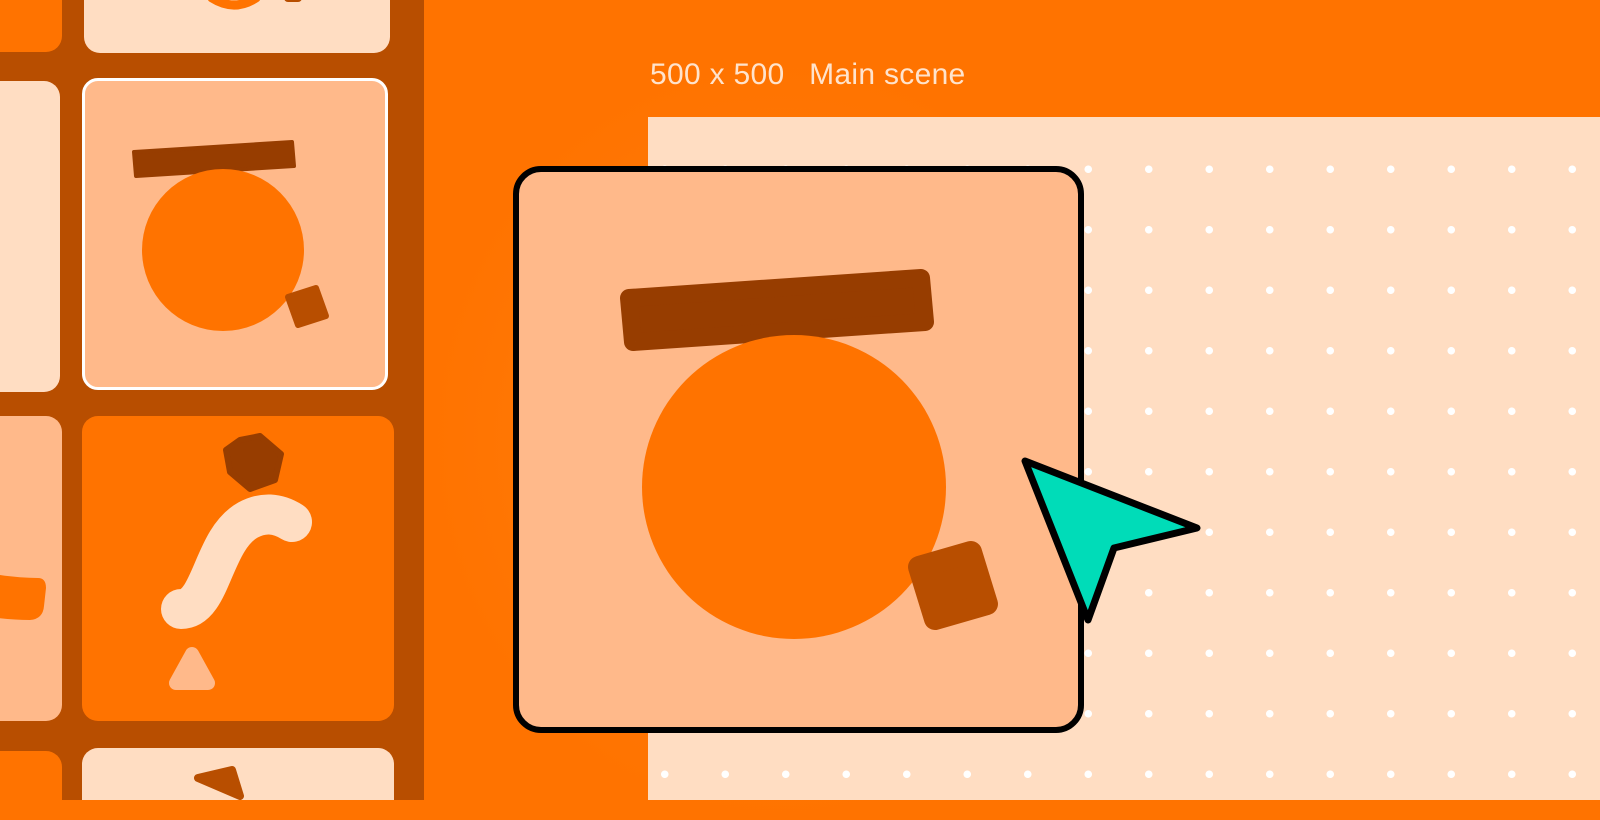 This screenshot has height=820, width=1600. I want to click on curve-shape, so click(23, 597).